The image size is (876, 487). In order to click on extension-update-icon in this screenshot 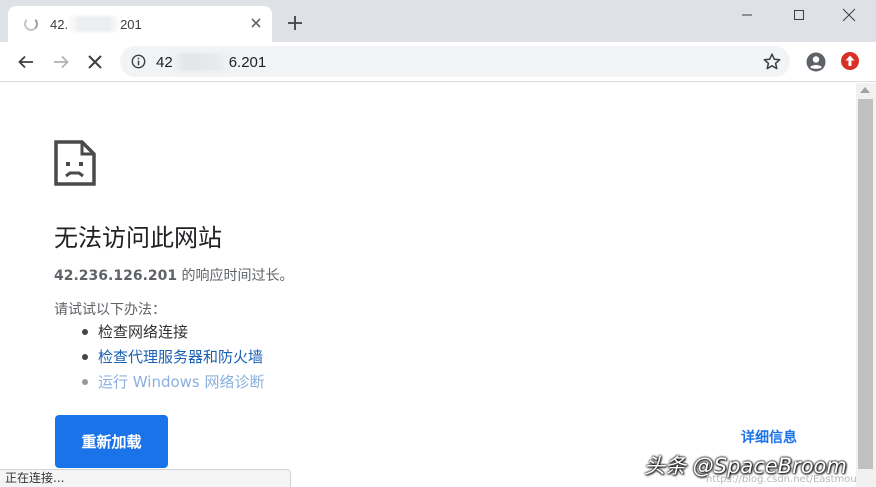, I will do `click(850, 61)`.